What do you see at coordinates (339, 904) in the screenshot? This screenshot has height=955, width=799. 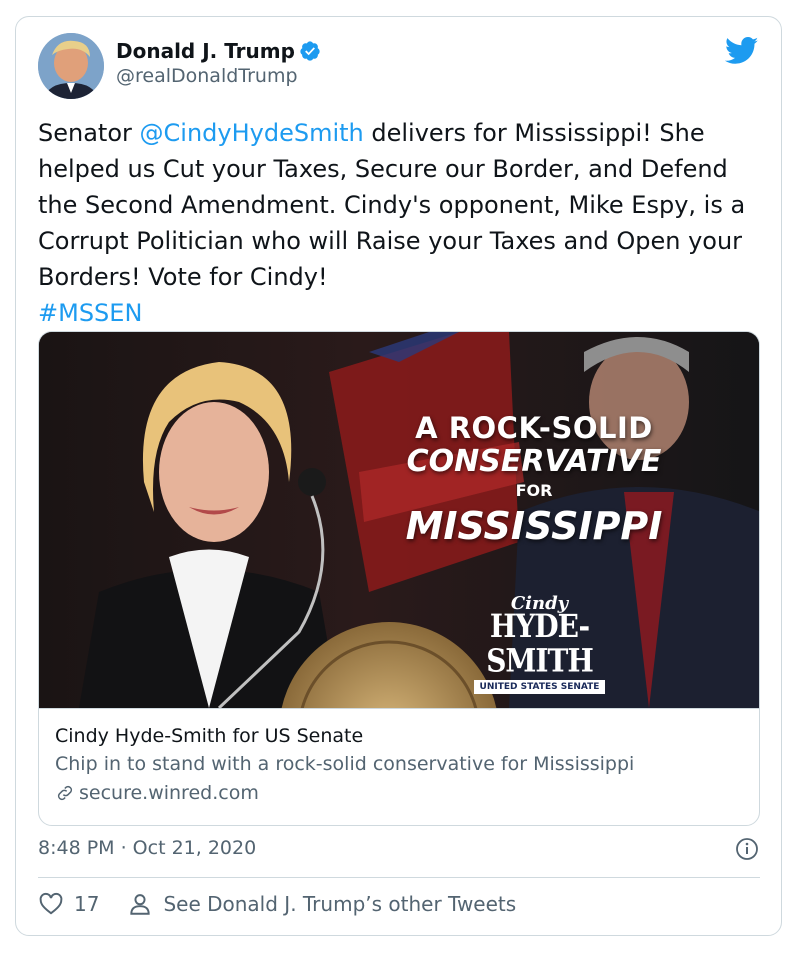 I see `see-other-tweets-label: See Donald J. Trump’s other Tweets` at bounding box center [339, 904].